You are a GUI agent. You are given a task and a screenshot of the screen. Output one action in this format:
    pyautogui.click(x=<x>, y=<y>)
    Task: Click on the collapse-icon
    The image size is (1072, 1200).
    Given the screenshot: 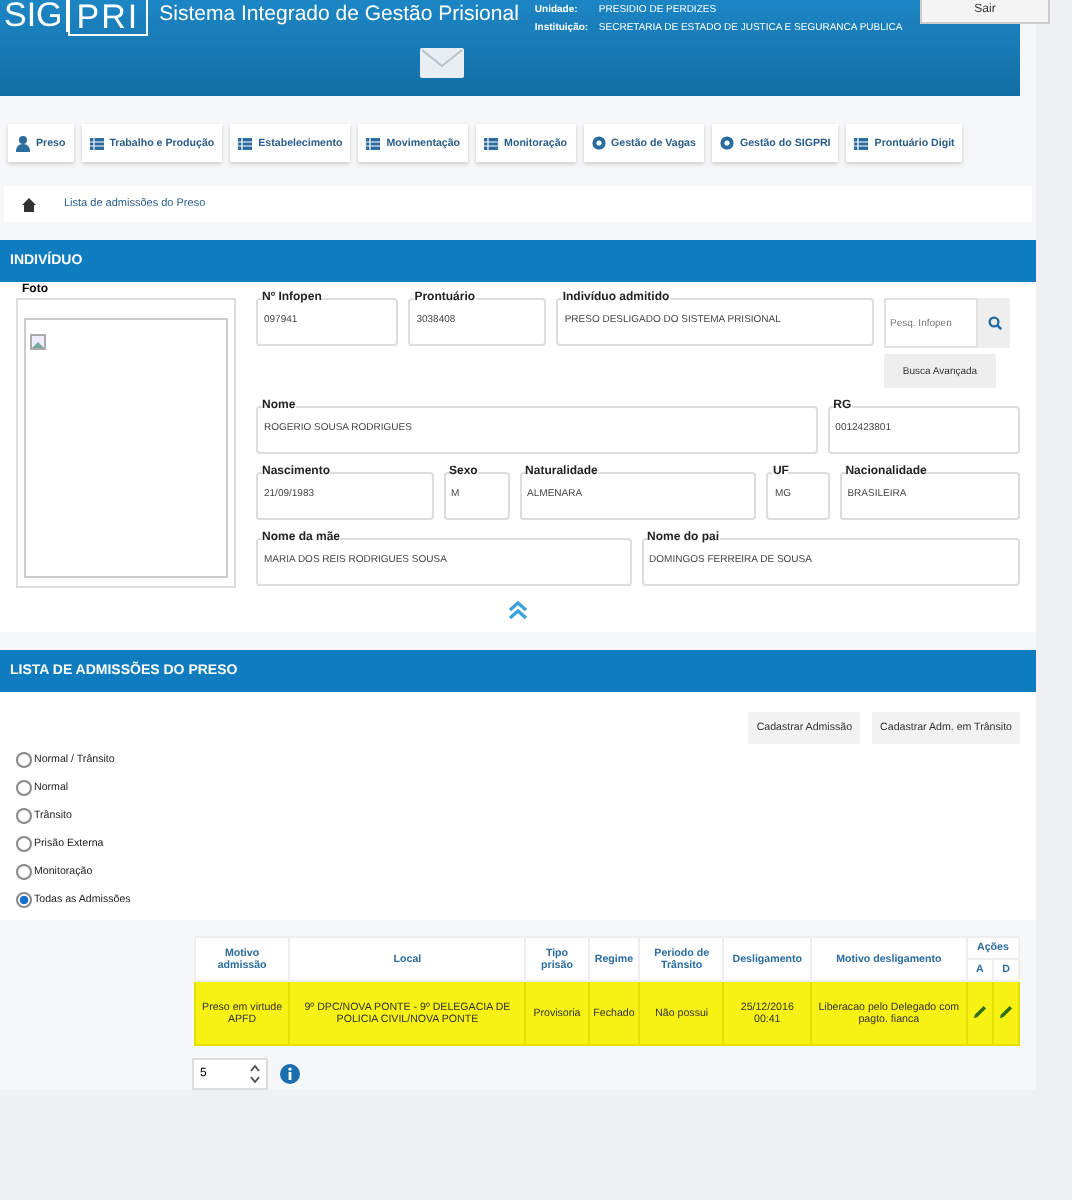 What is the action you would take?
    pyautogui.click(x=518, y=610)
    